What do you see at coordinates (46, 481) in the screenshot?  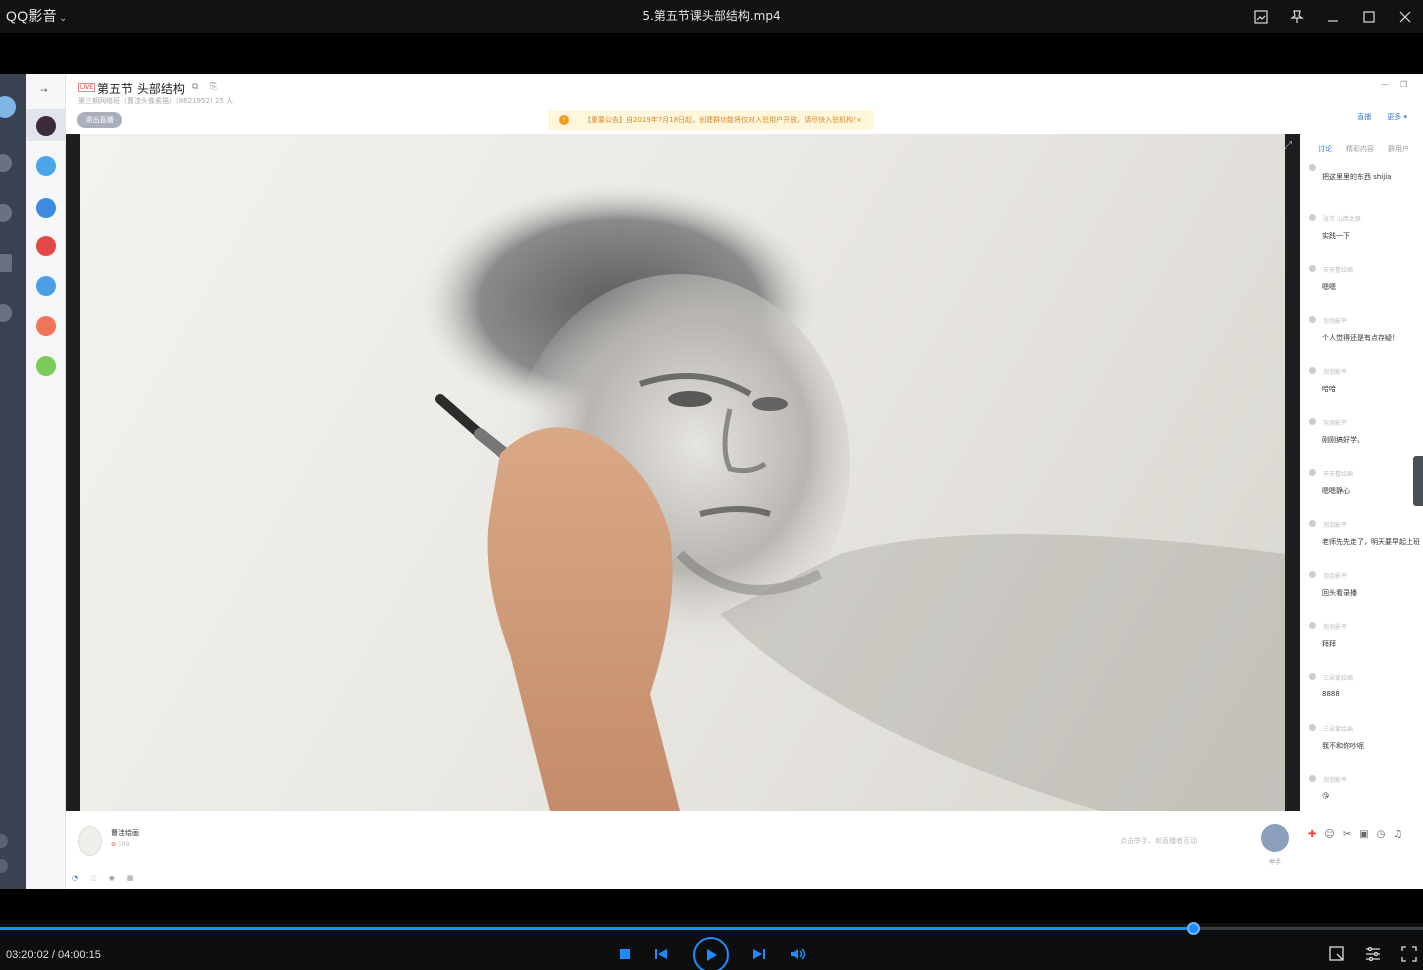 I see `recorded-app-app-list: →` at bounding box center [46, 481].